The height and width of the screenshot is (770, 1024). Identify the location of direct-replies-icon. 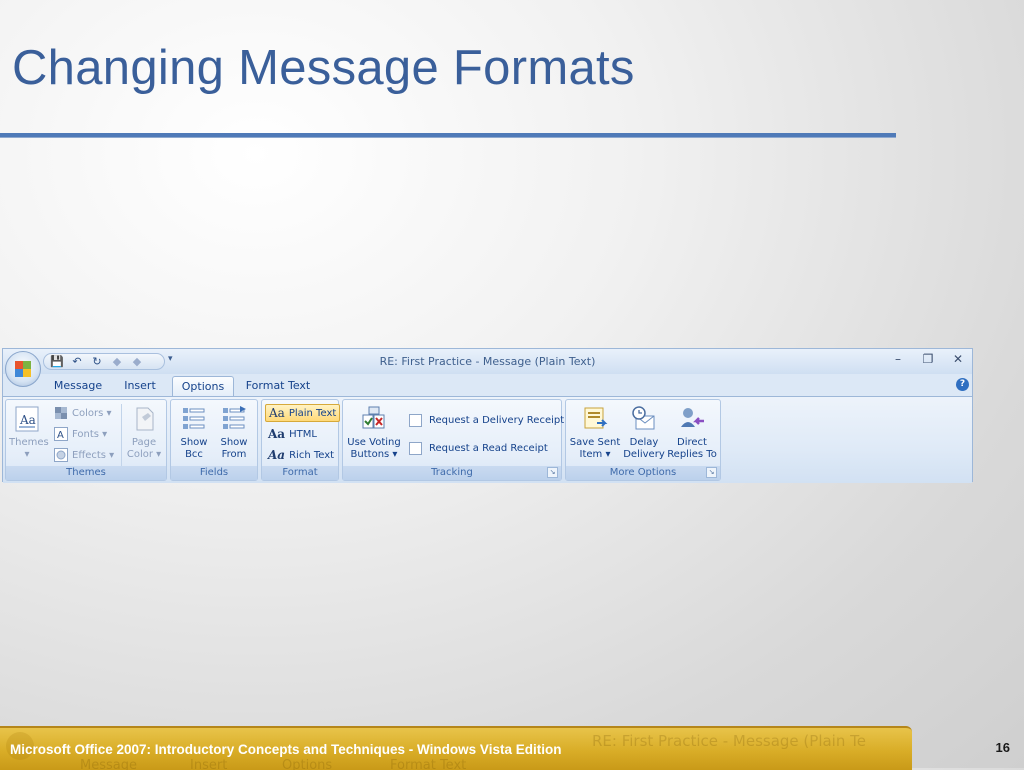
(692, 417).